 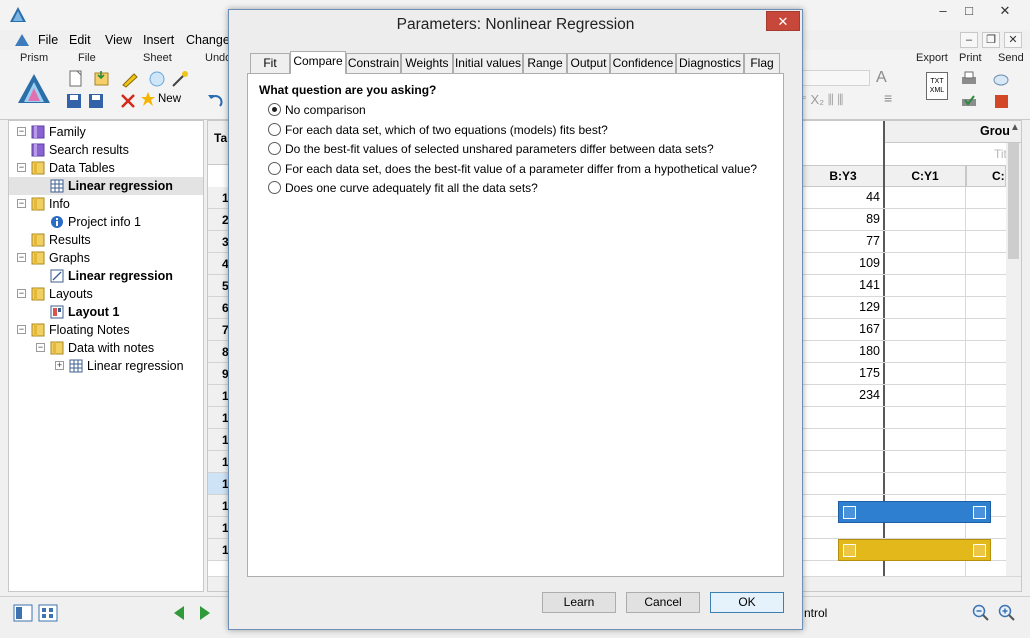 What do you see at coordinates (219, 198) in the screenshot?
I see `row-number: 1` at bounding box center [219, 198].